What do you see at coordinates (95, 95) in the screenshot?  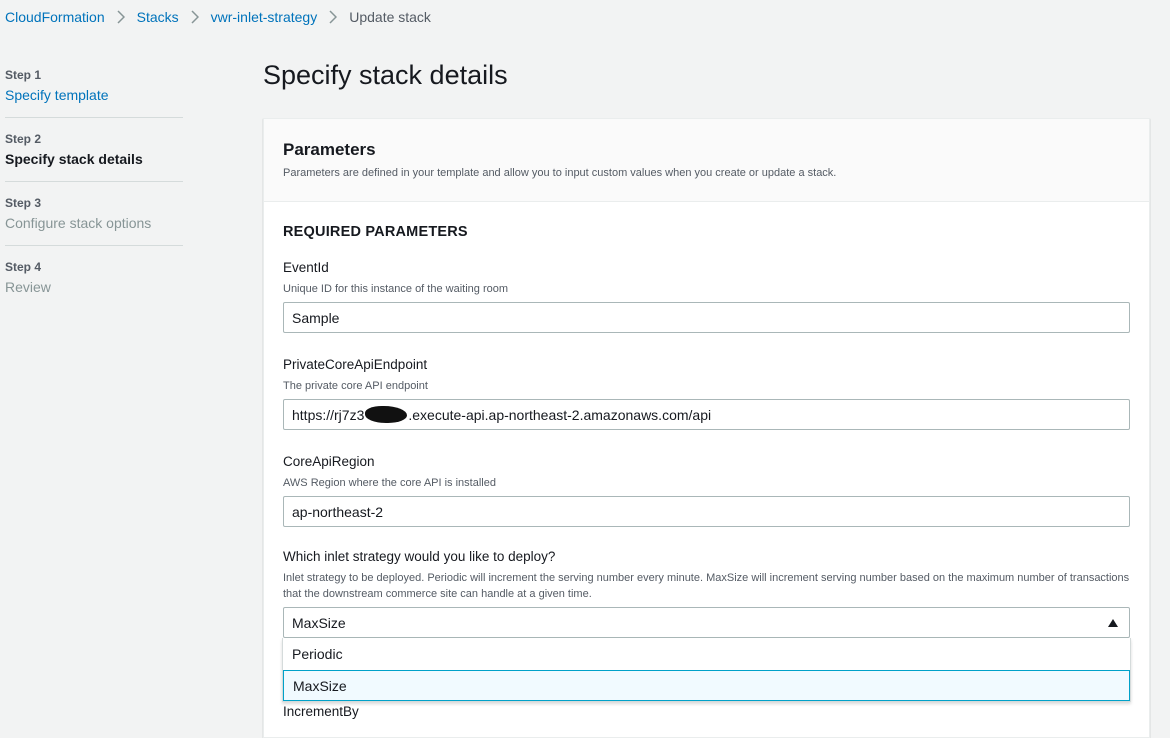 I see `step-title-specify-template: Specify template` at bounding box center [95, 95].